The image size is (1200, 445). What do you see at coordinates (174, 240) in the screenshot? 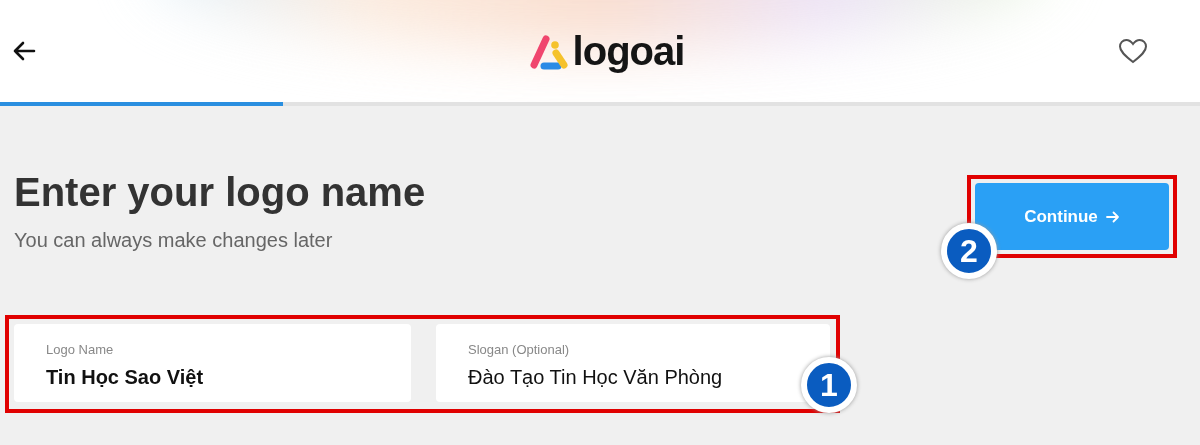
I see `page-subtitle: You can always make changes later` at bounding box center [174, 240].